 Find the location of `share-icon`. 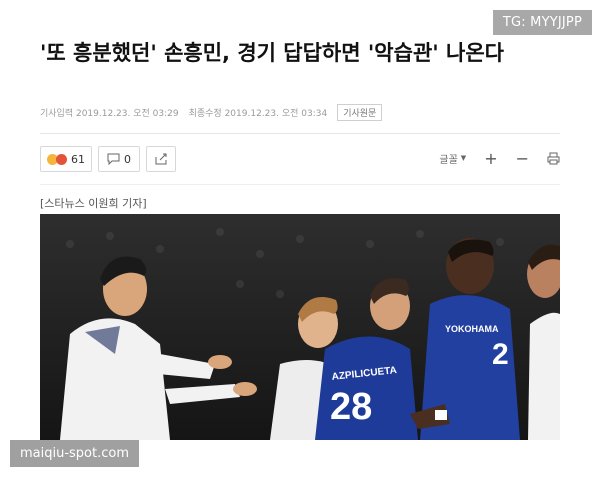

share-icon is located at coordinates (160, 159).